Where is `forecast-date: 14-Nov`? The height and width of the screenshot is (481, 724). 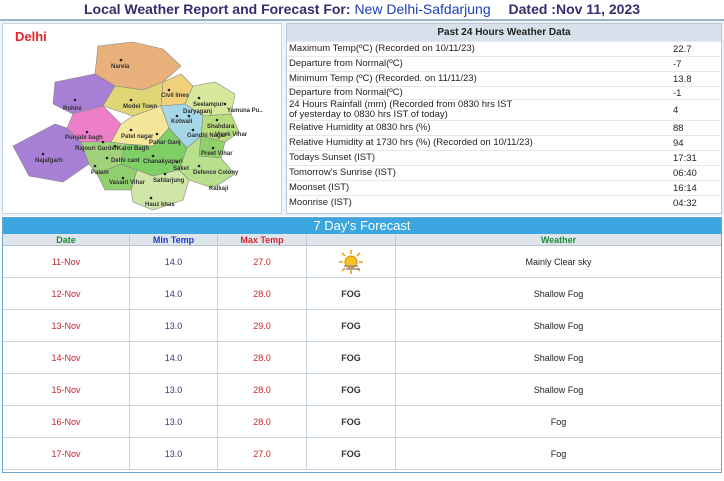
forecast-date: 14-Nov is located at coordinates (66, 357).